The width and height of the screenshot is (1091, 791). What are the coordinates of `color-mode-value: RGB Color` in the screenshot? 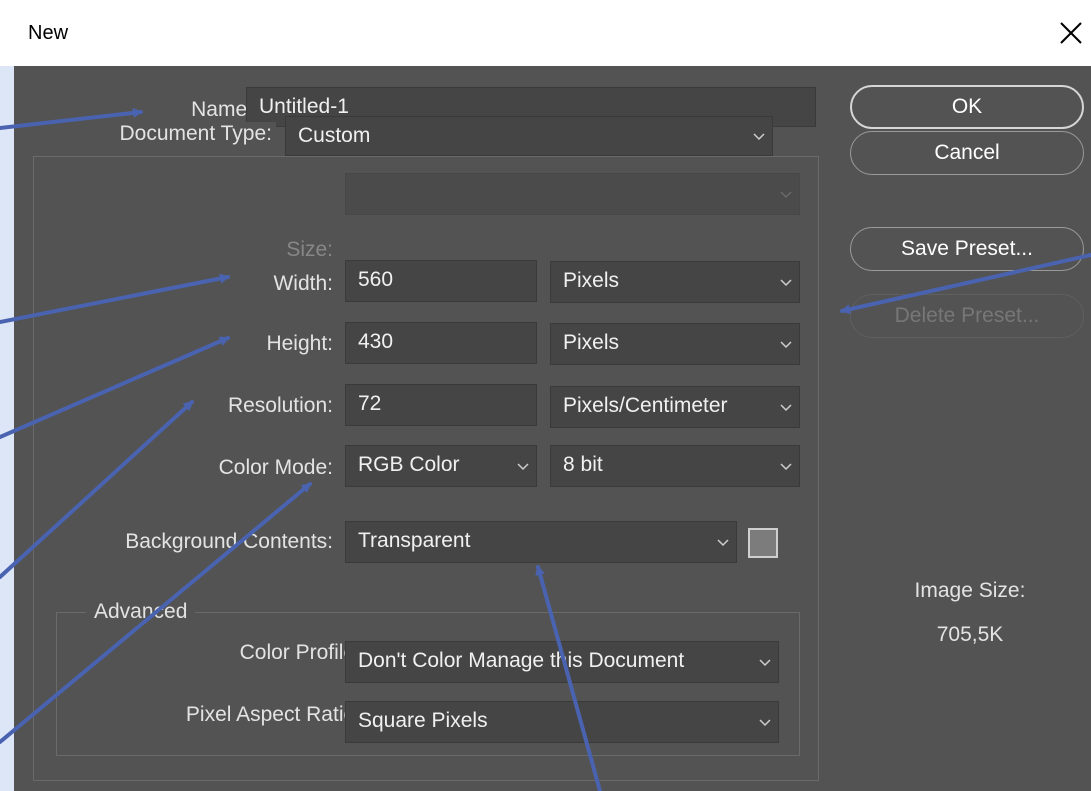 It's located at (409, 464).